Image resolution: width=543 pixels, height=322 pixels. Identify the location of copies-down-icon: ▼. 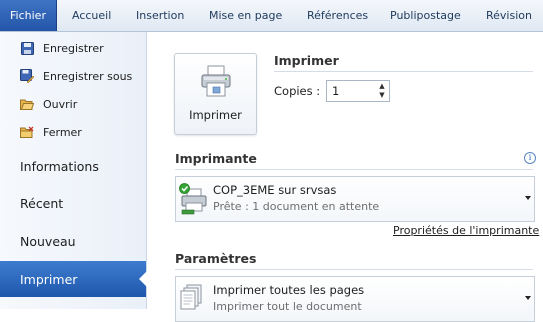
(382, 95).